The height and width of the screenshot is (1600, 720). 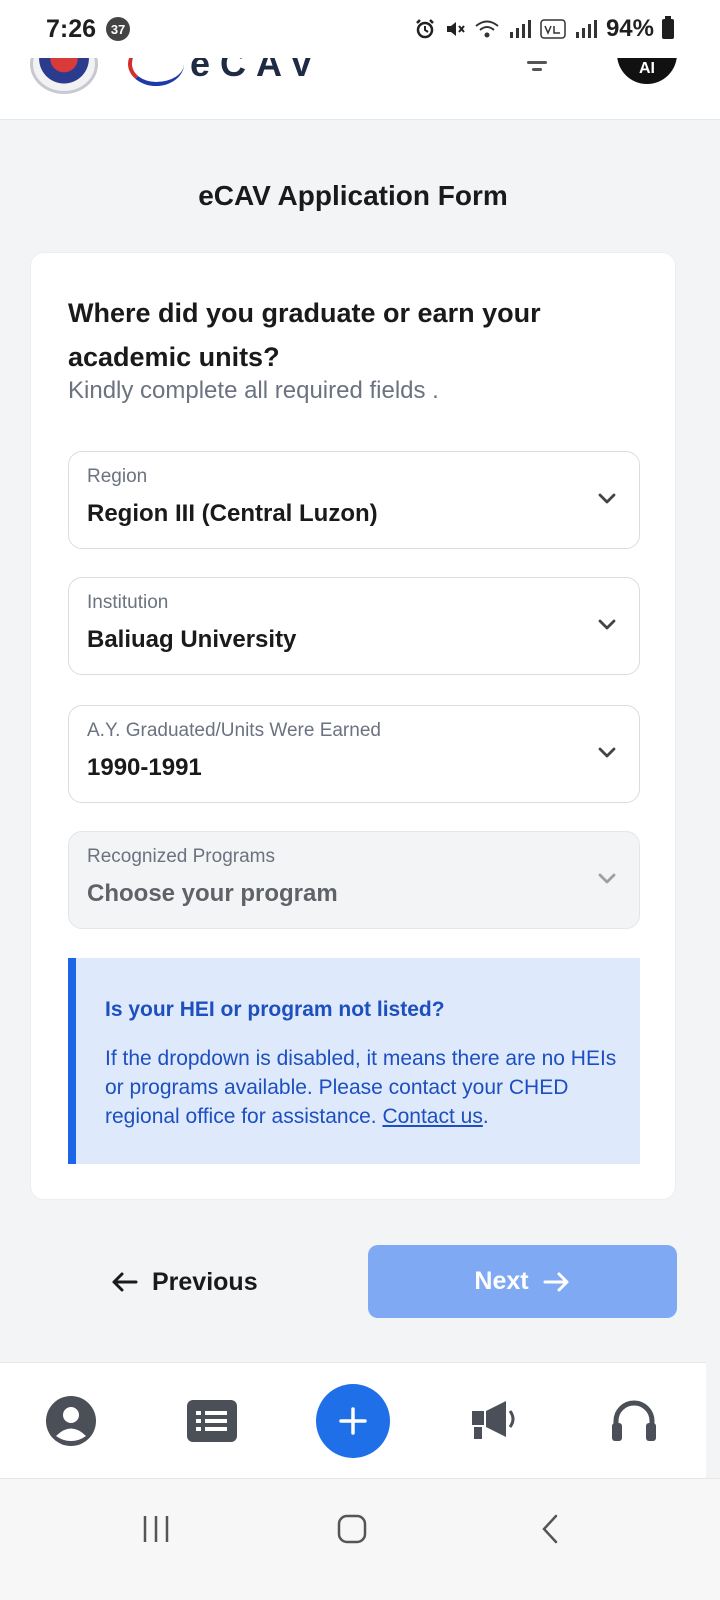 What do you see at coordinates (360, 89) in the screenshot?
I see `app-header: eCAV AI` at bounding box center [360, 89].